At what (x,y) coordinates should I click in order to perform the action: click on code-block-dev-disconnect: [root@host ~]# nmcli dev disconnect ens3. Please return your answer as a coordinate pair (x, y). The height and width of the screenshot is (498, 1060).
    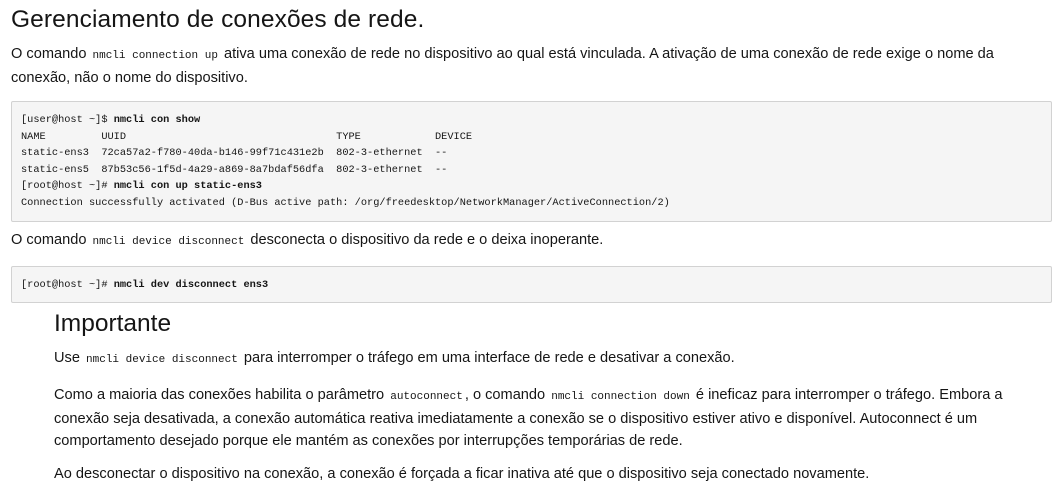
    Looking at the image, I should click on (531, 284).